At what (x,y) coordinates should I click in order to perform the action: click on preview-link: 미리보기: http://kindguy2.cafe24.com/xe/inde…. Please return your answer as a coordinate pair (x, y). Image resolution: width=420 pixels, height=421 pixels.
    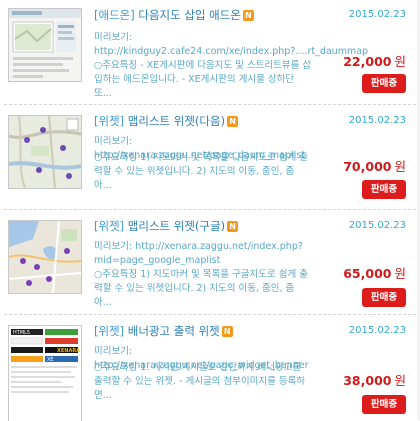
    Looking at the image, I should click on (231, 45).